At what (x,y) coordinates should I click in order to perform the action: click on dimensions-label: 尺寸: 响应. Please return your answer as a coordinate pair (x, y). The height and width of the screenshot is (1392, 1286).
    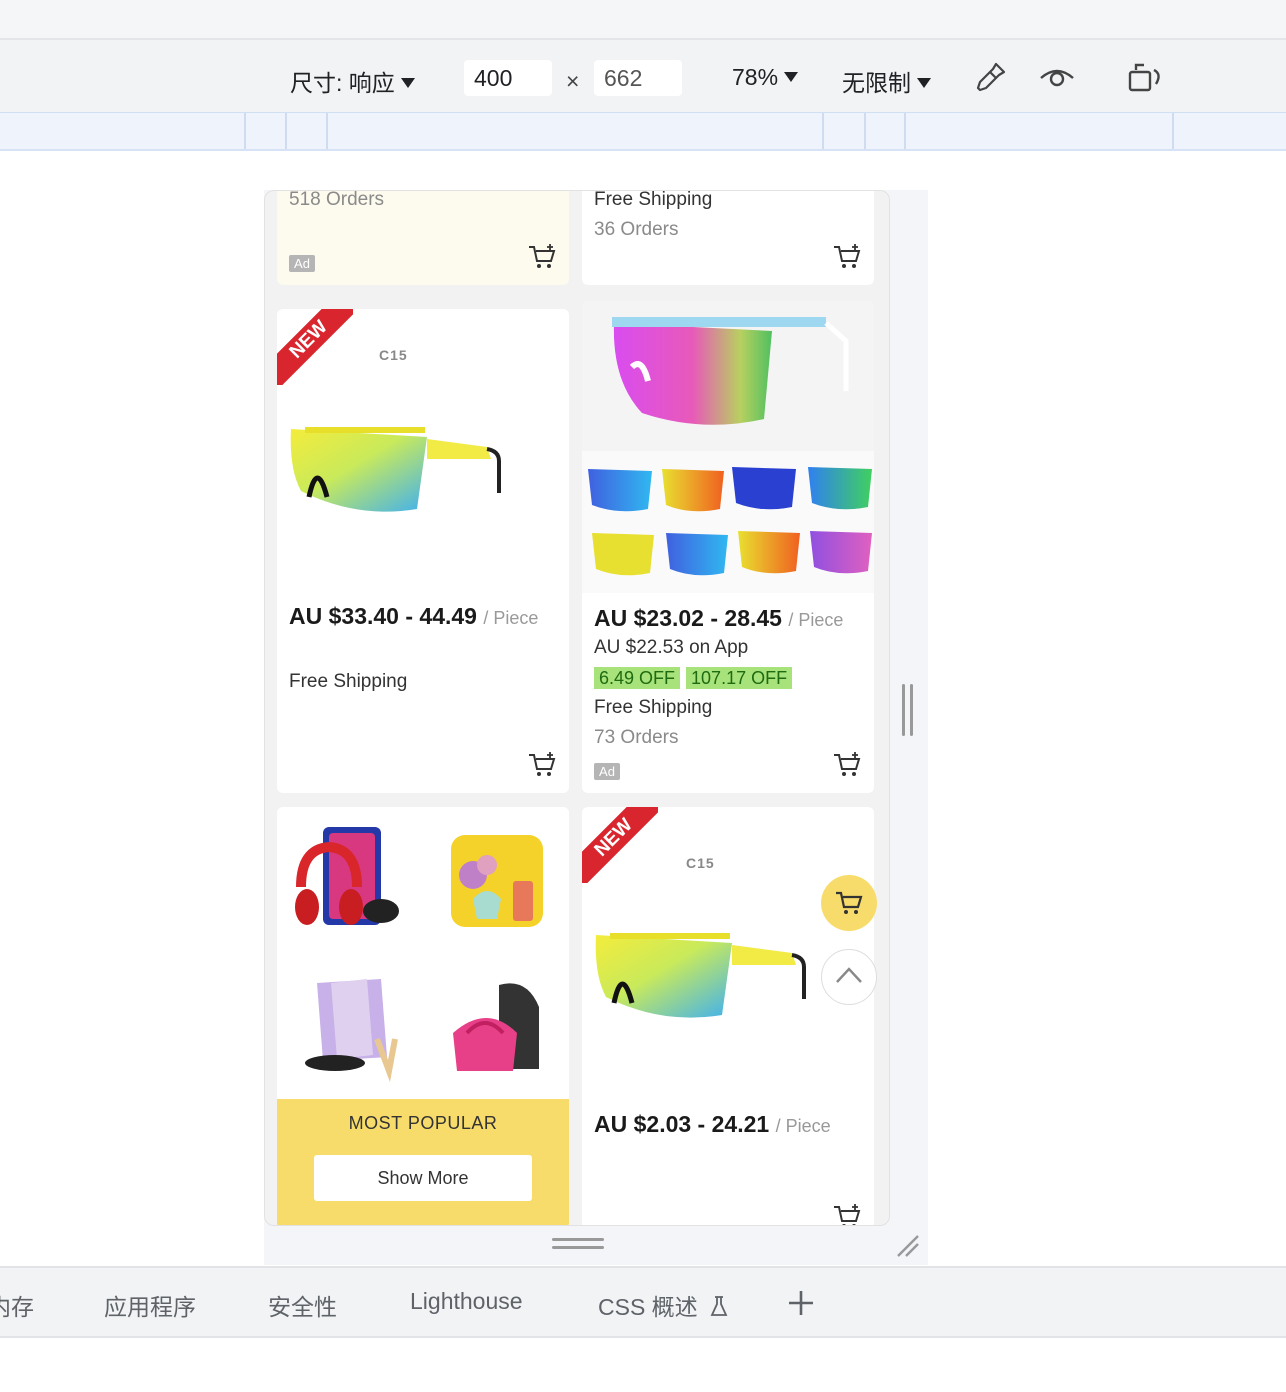
    Looking at the image, I should click on (342, 83).